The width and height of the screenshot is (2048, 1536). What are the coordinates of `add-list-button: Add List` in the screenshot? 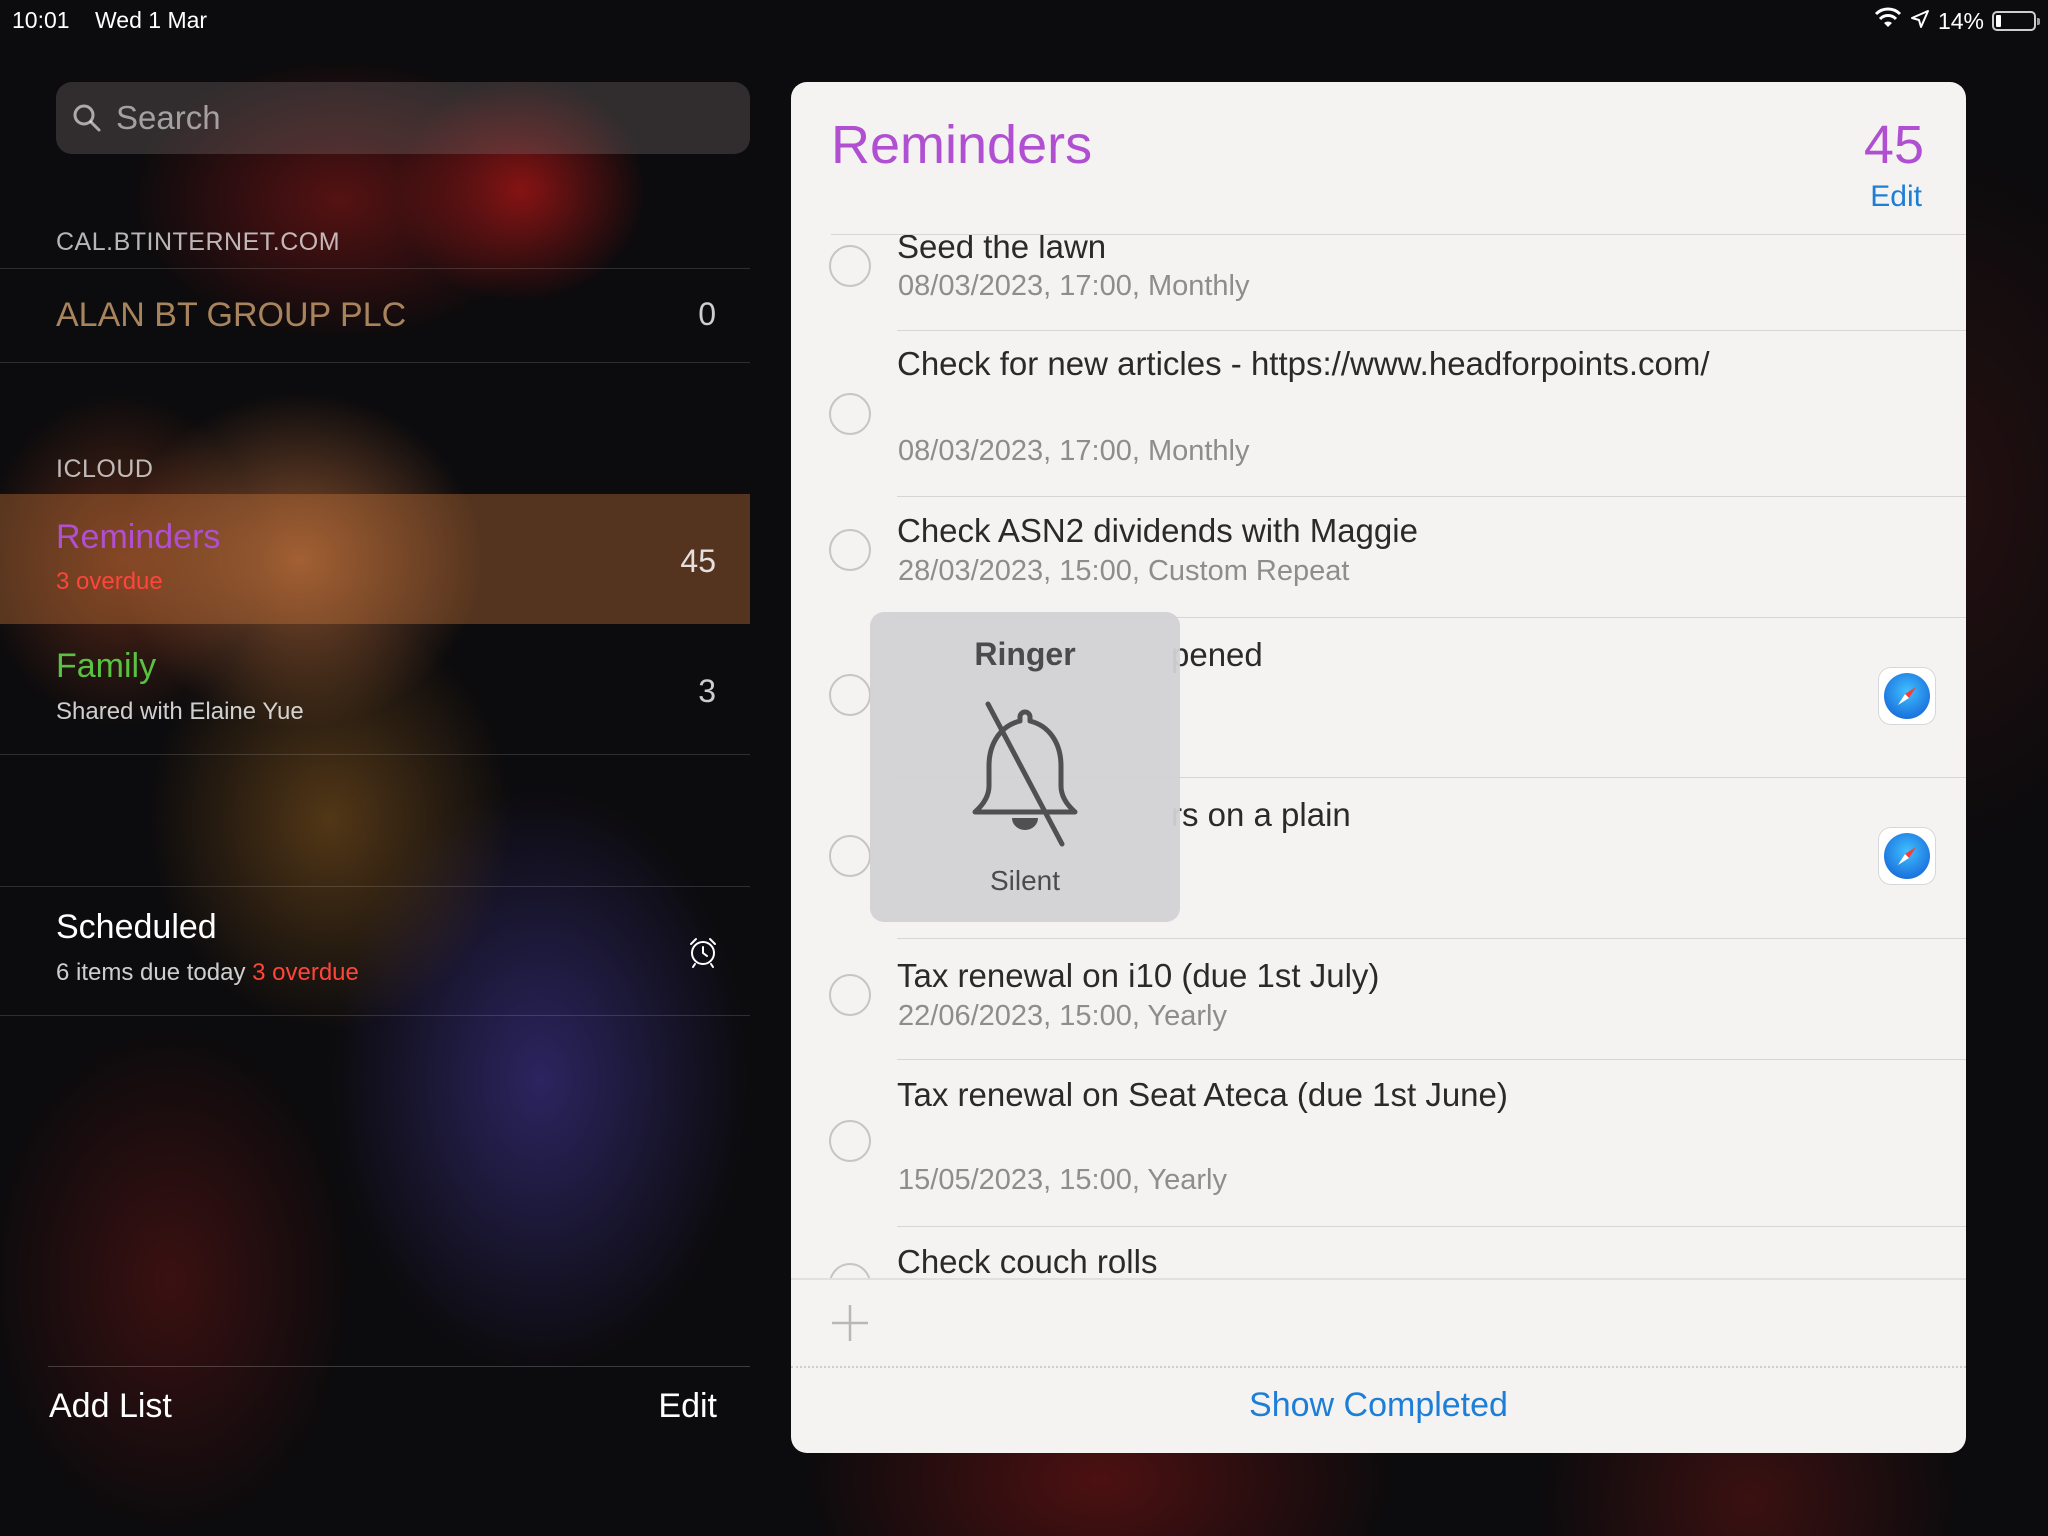 It's located at (110, 1406).